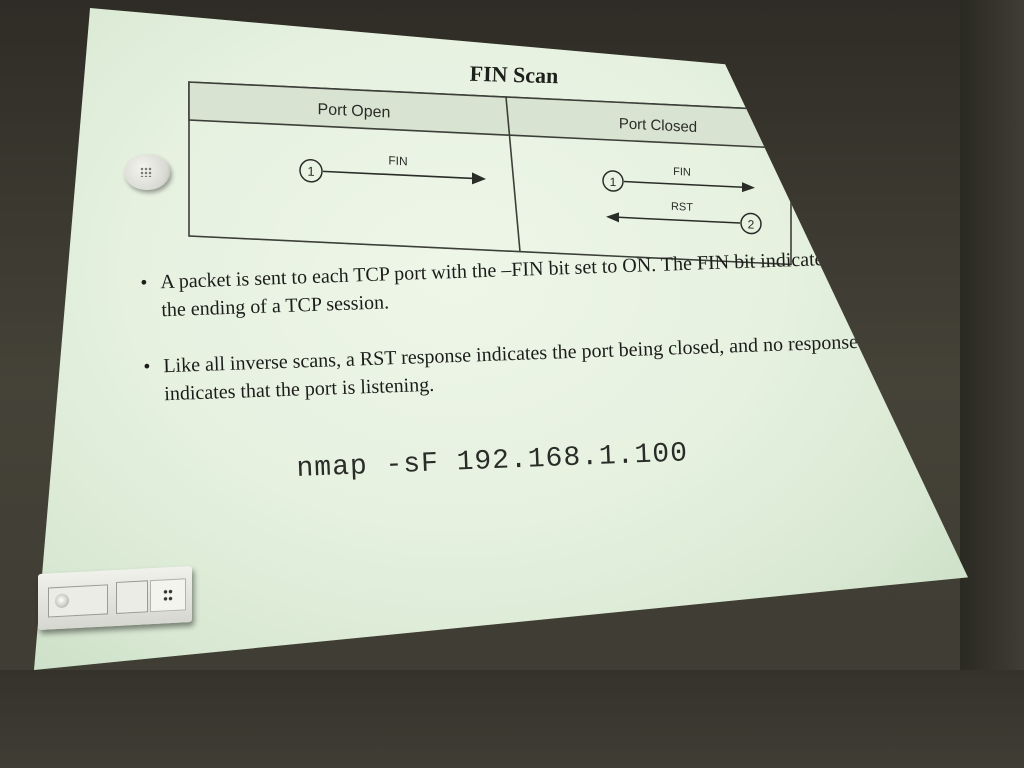 The width and height of the screenshot is (1024, 768). What do you see at coordinates (399, 175) in the screenshot?
I see `fin-arrow-left-line` at bounding box center [399, 175].